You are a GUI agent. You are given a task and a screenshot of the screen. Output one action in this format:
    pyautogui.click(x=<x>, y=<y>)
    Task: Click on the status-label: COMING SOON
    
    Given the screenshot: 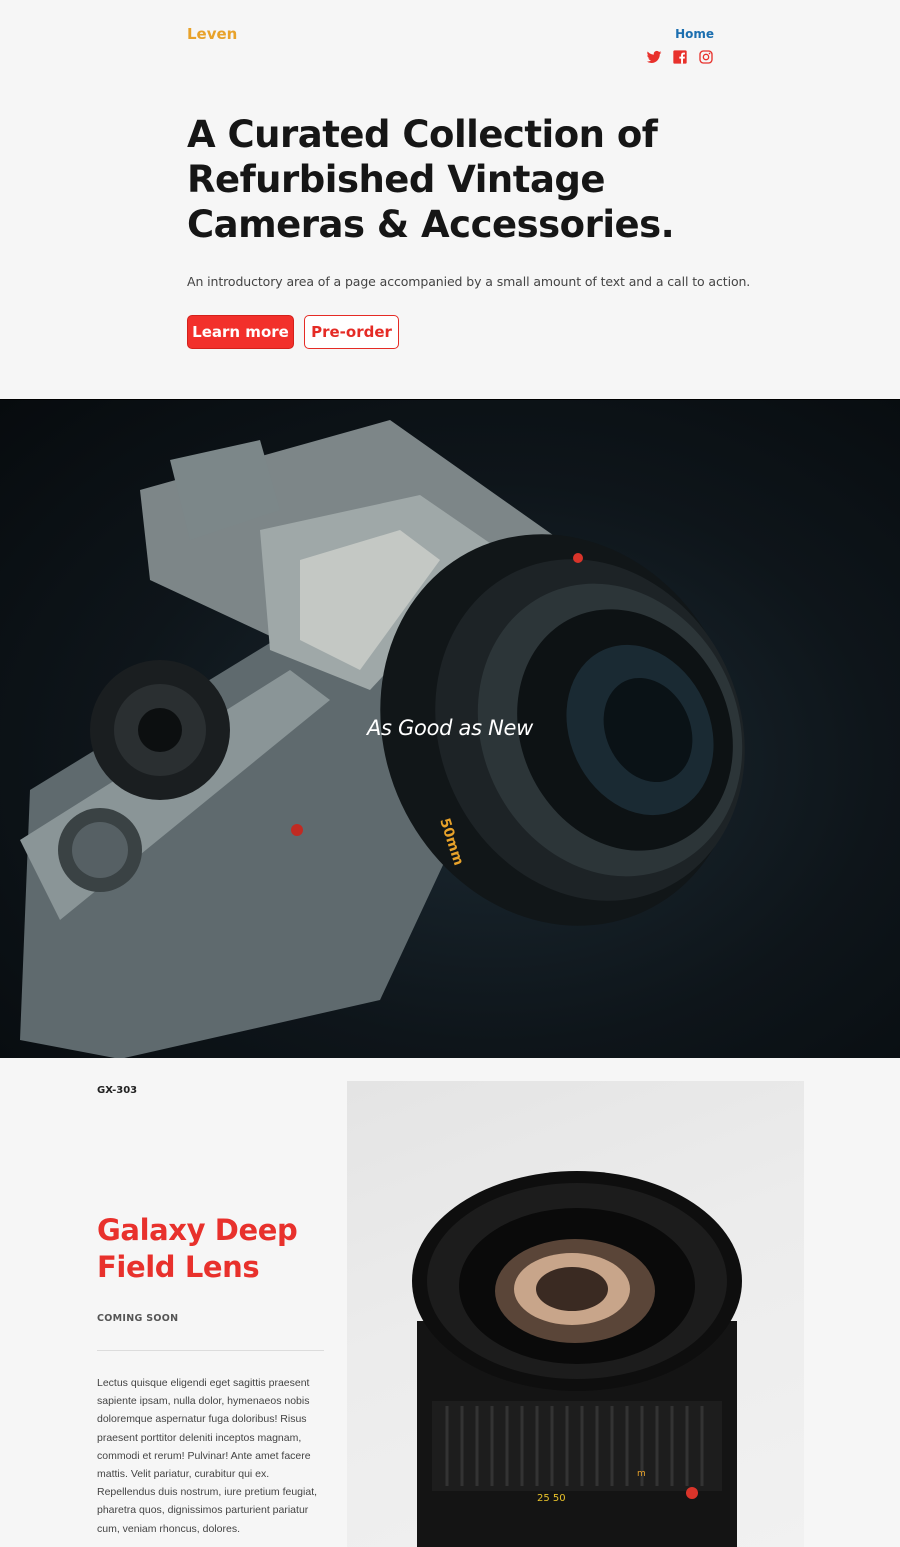 What is the action you would take?
    pyautogui.click(x=138, y=1318)
    